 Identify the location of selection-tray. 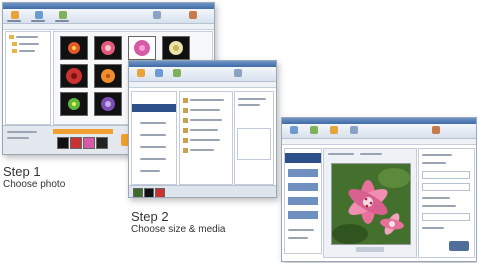
(202, 191).